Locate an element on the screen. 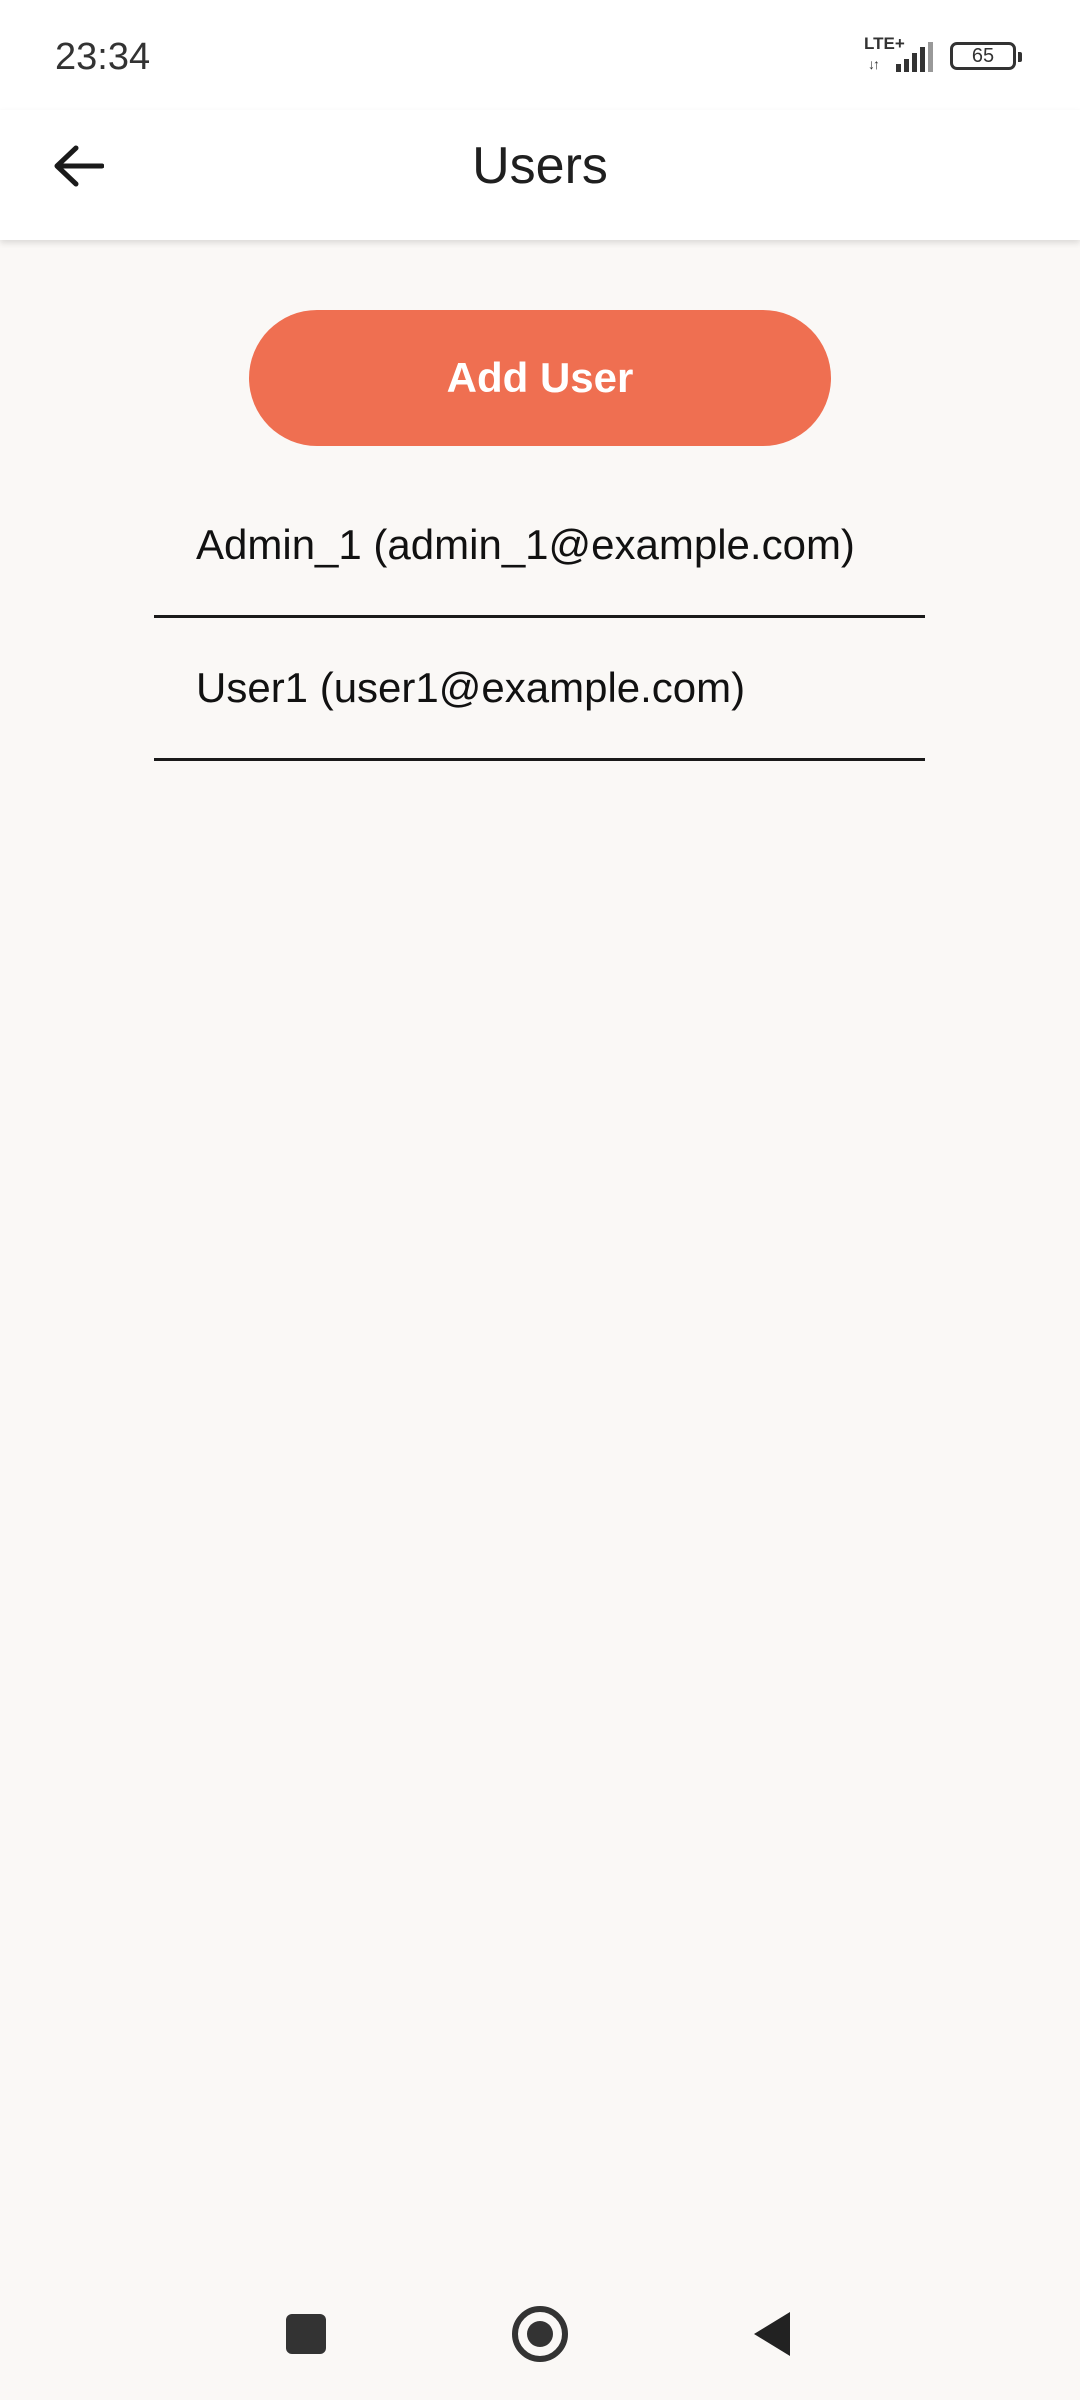 Image resolution: width=1080 pixels, height=2400 pixels. battery-level: 65 is located at coordinates (983, 55).